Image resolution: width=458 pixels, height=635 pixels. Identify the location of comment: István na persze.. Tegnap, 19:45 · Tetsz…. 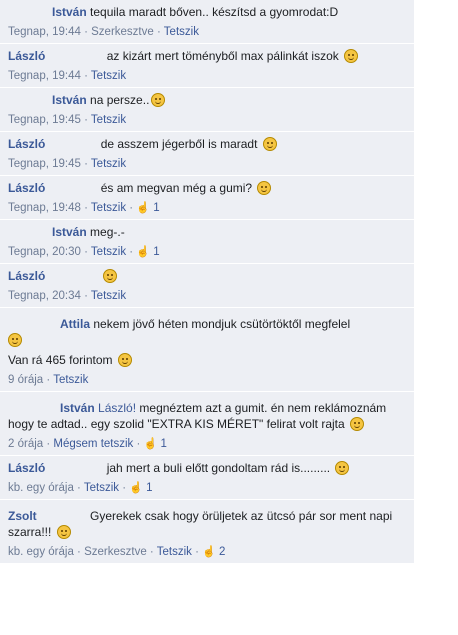
(207, 110).